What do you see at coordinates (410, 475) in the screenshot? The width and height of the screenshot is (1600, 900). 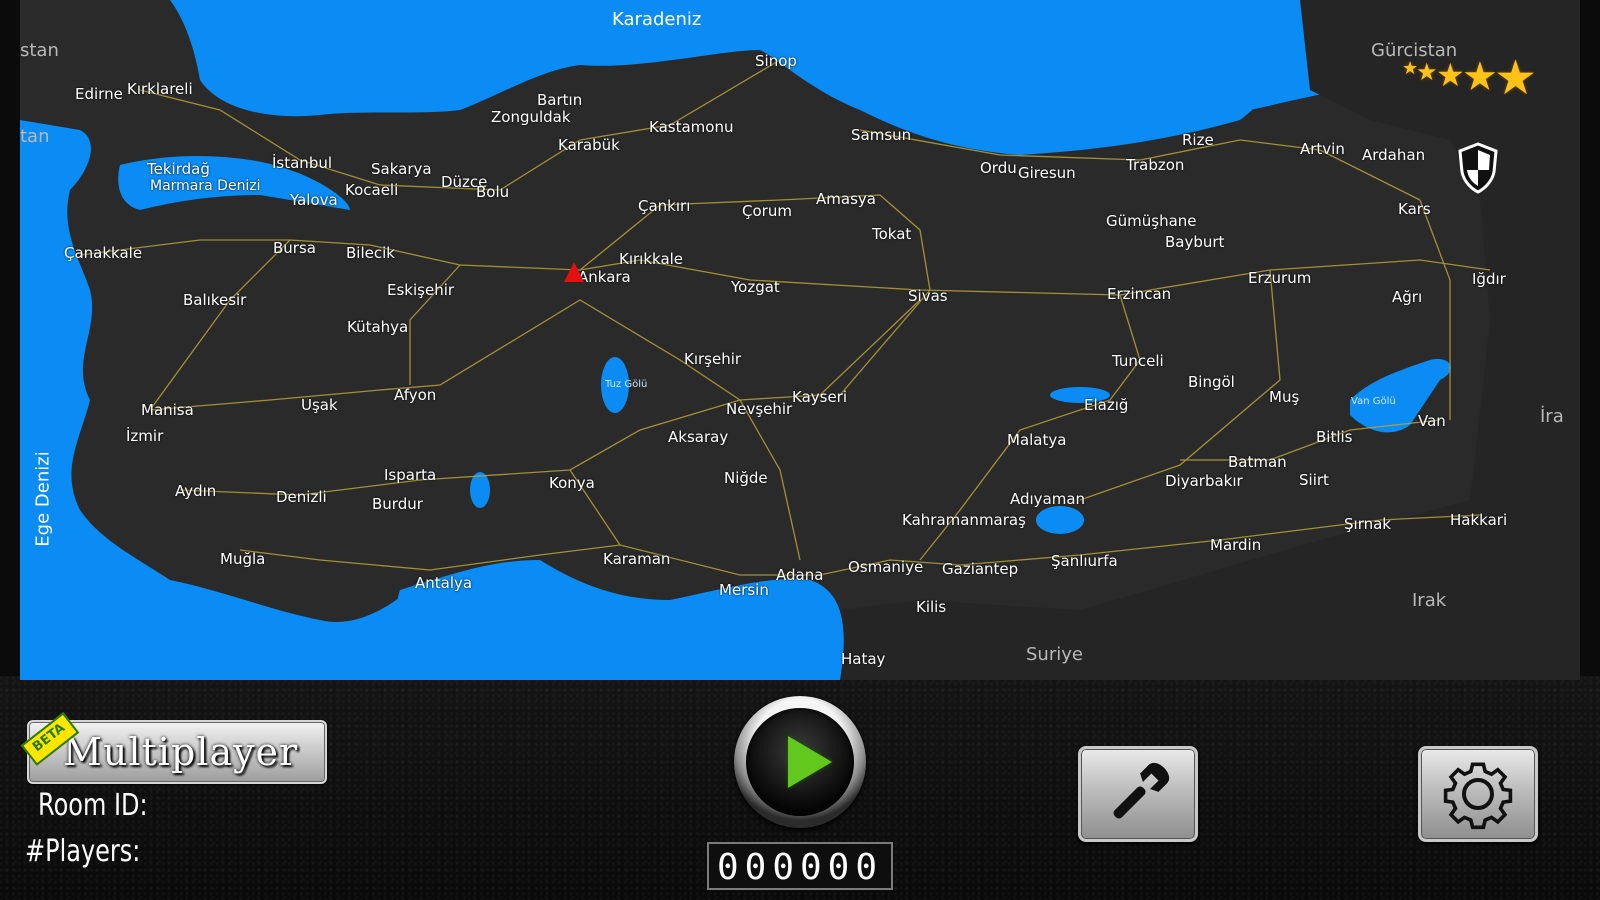 I see `city-label: Isparta` at bounding box center [410, 475].